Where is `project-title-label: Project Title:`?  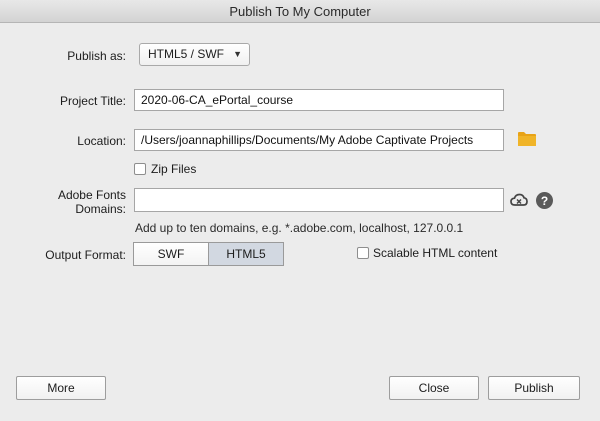
project-title-label: Project Title: is located at coordinates (92, 101).